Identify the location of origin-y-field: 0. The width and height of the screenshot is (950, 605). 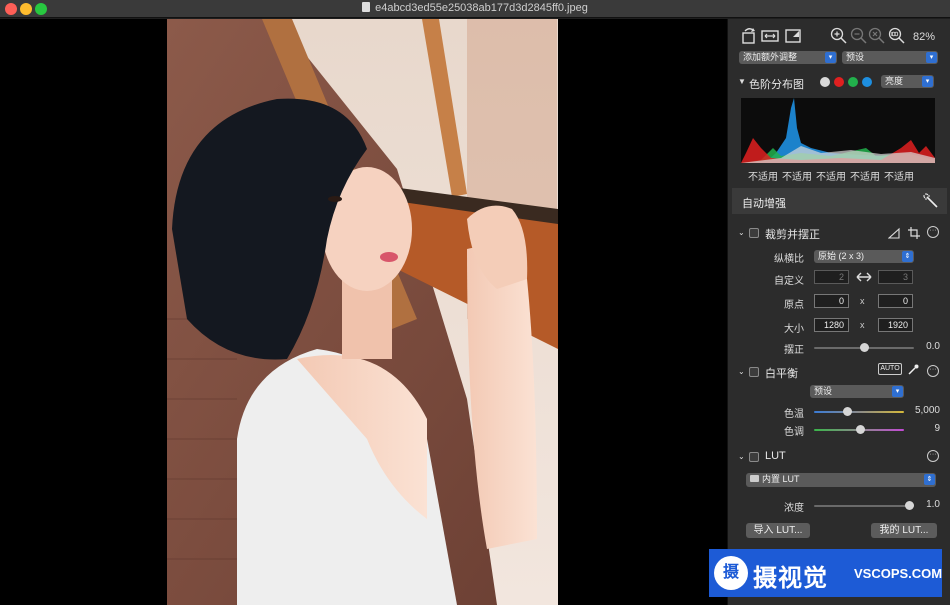
(895, 301).